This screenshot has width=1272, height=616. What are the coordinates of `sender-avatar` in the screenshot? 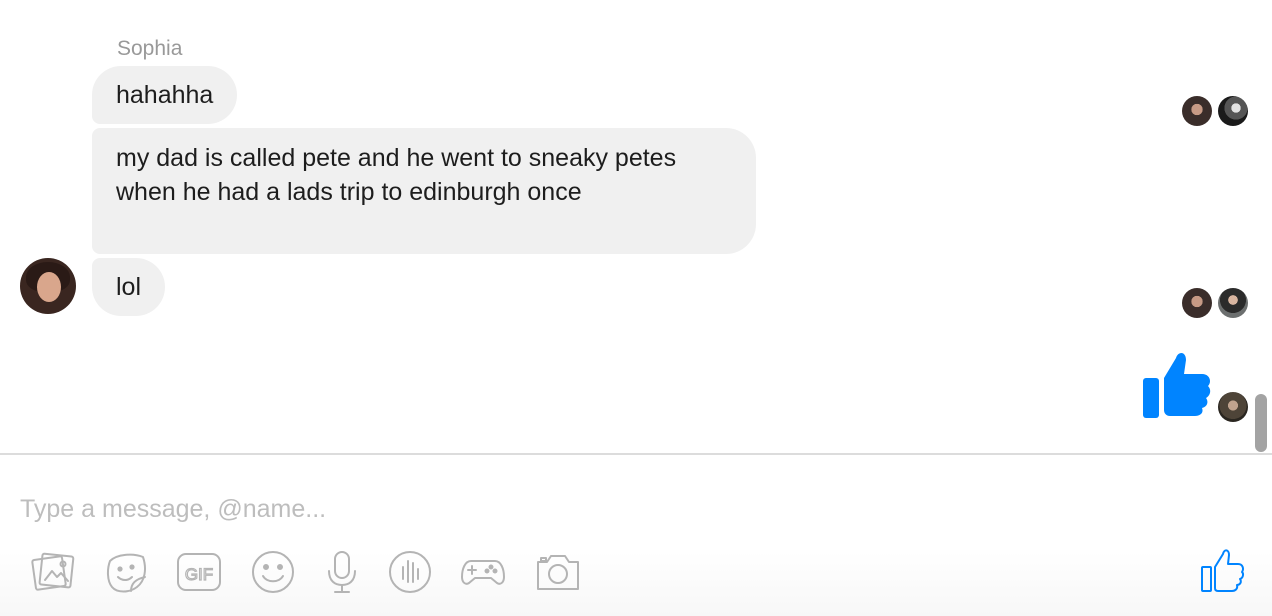 It's located at (48, 286).